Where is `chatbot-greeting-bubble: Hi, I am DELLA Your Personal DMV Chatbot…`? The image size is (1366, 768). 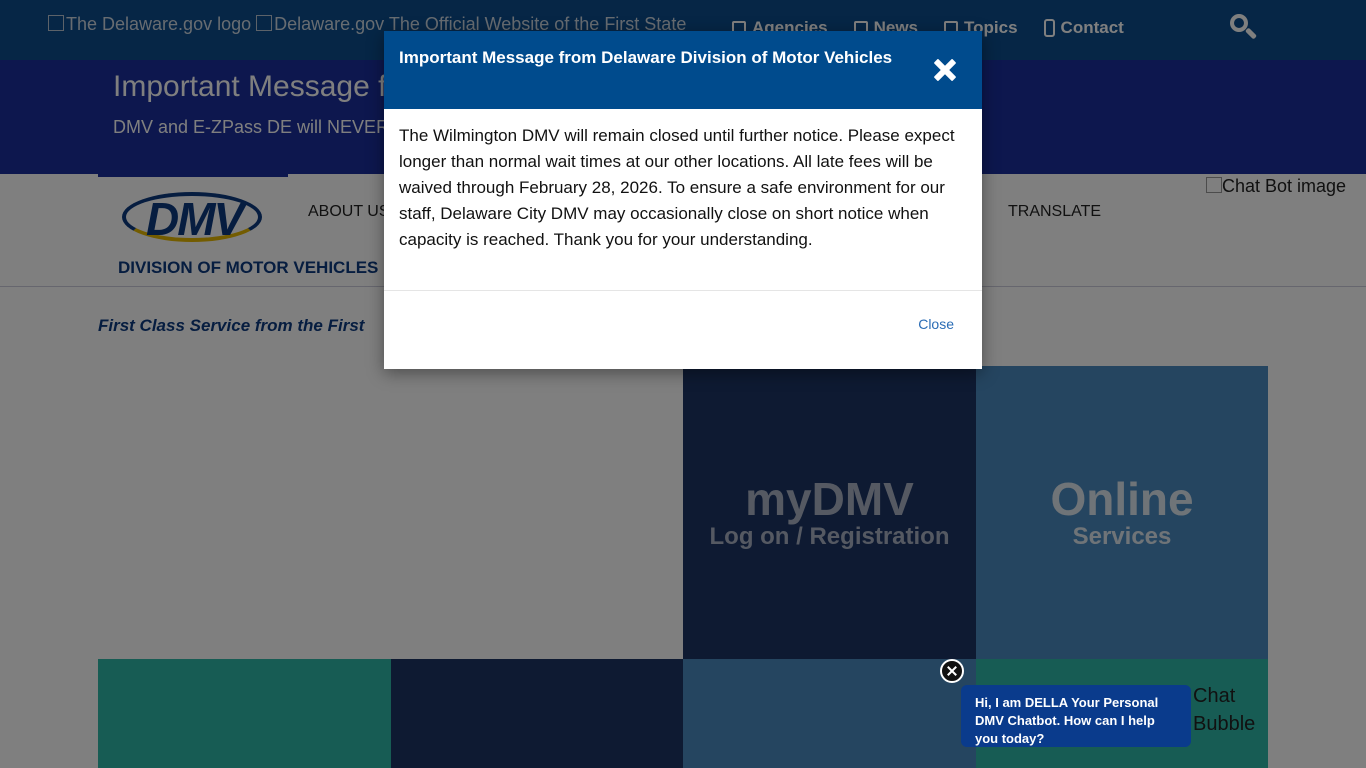 chatbot-greeting-bubble: Hi, I am DELLA Your Personal DMV Chatbot… is located at coordinates (1076, 716).